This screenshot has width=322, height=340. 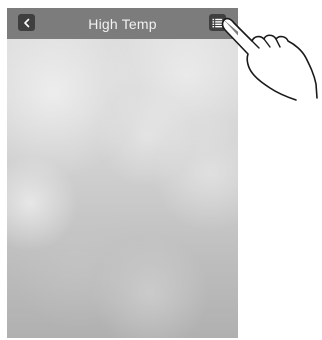 I want to click on top-bar: High Temp, so click(x=122, y=23).